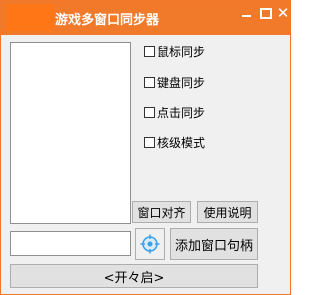 This screenshot has height=295, width=320. Describe the element at coordinates (134, 276) in the screenshot. I see `start-button: <开々启>` at that location.